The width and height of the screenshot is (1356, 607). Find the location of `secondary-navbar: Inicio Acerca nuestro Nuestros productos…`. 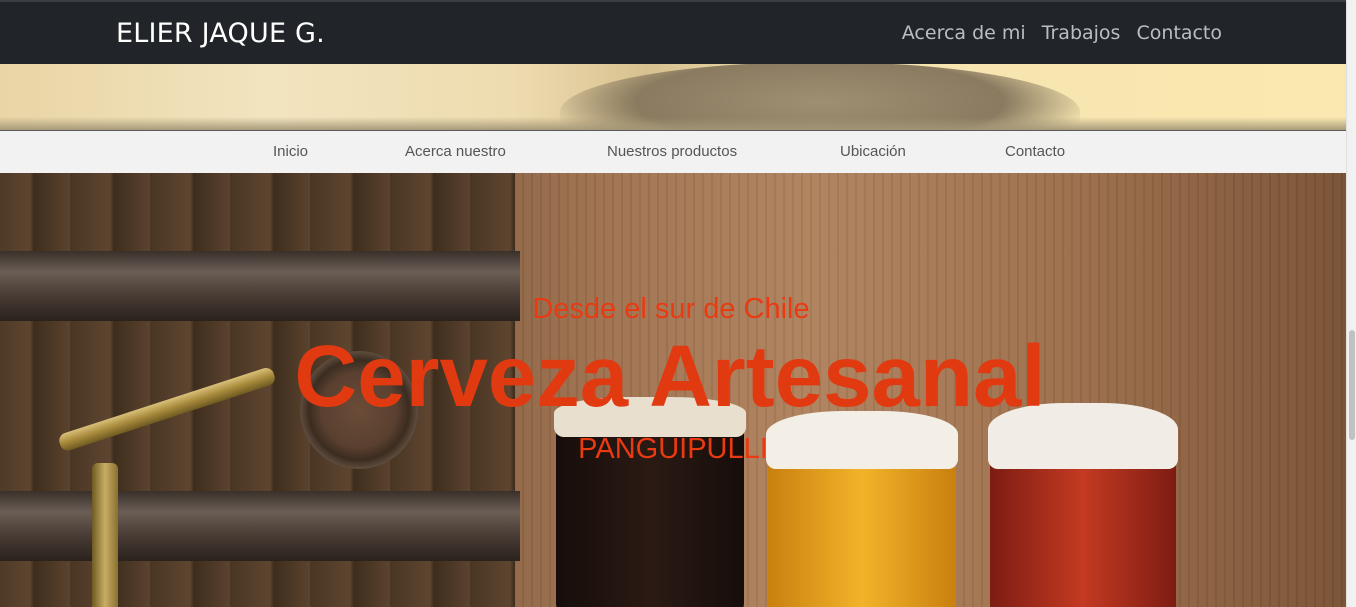

secondary-navbar: Inicio Acerca nuestro Nuestros productos… is located at coordinates (673, 151).